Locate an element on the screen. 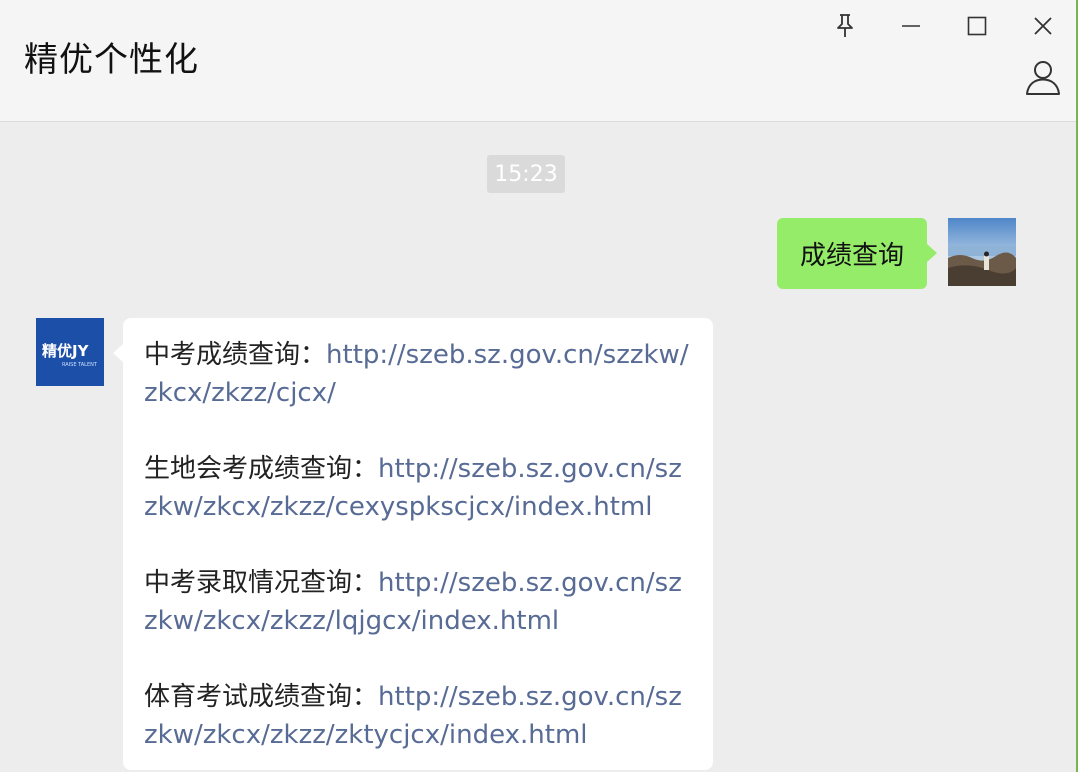 This screenshot has width=1078, height=772. pin-button is located at coordinates (845, 26).